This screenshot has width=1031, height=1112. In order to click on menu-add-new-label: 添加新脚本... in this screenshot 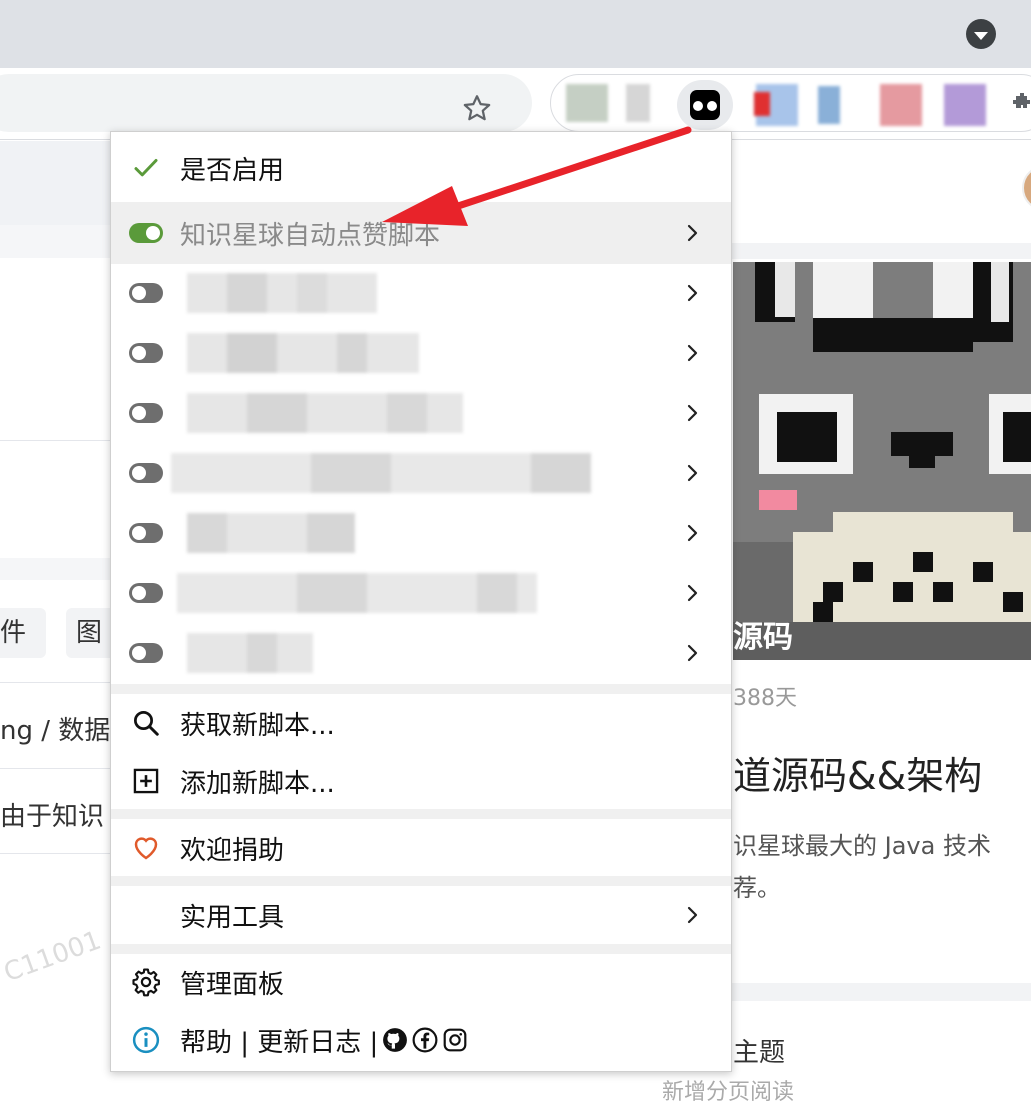, I will do `click(257, 783)`.